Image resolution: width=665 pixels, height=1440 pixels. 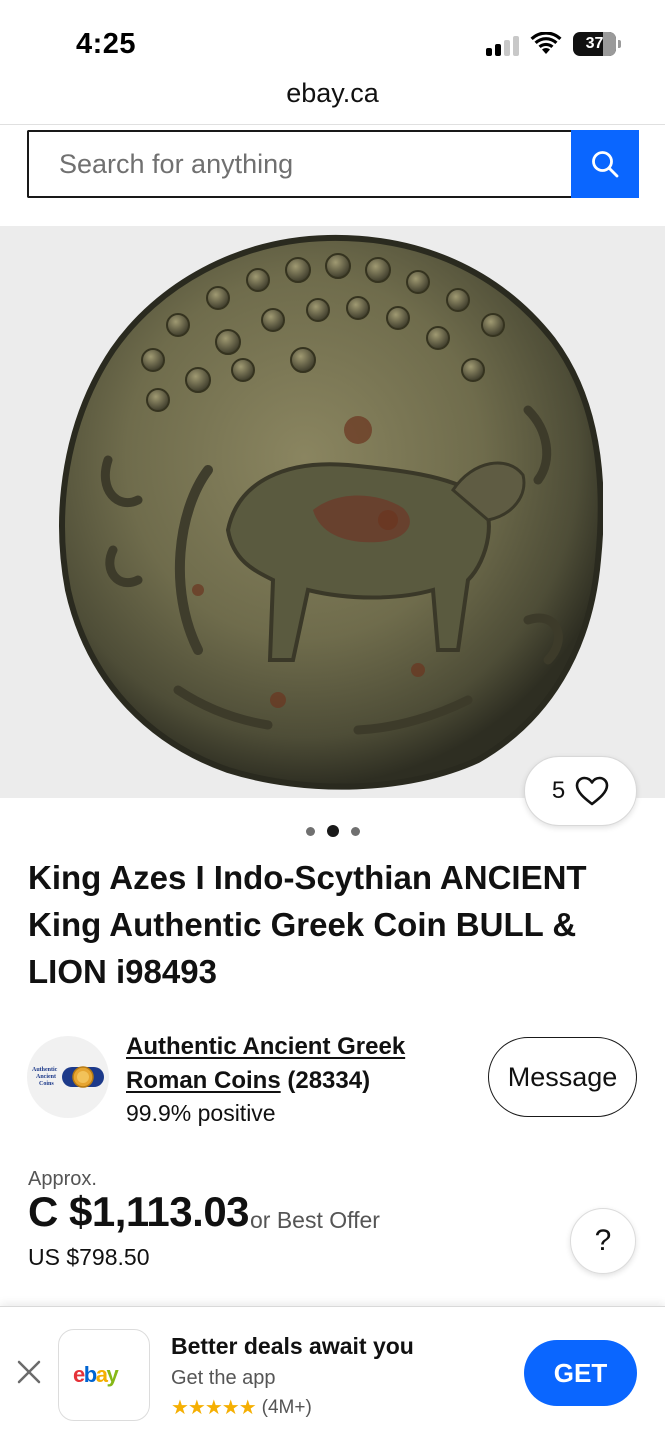 I want to click on seller-avatar: Authentic Ancient Coins, so click(x=68, y=1077).